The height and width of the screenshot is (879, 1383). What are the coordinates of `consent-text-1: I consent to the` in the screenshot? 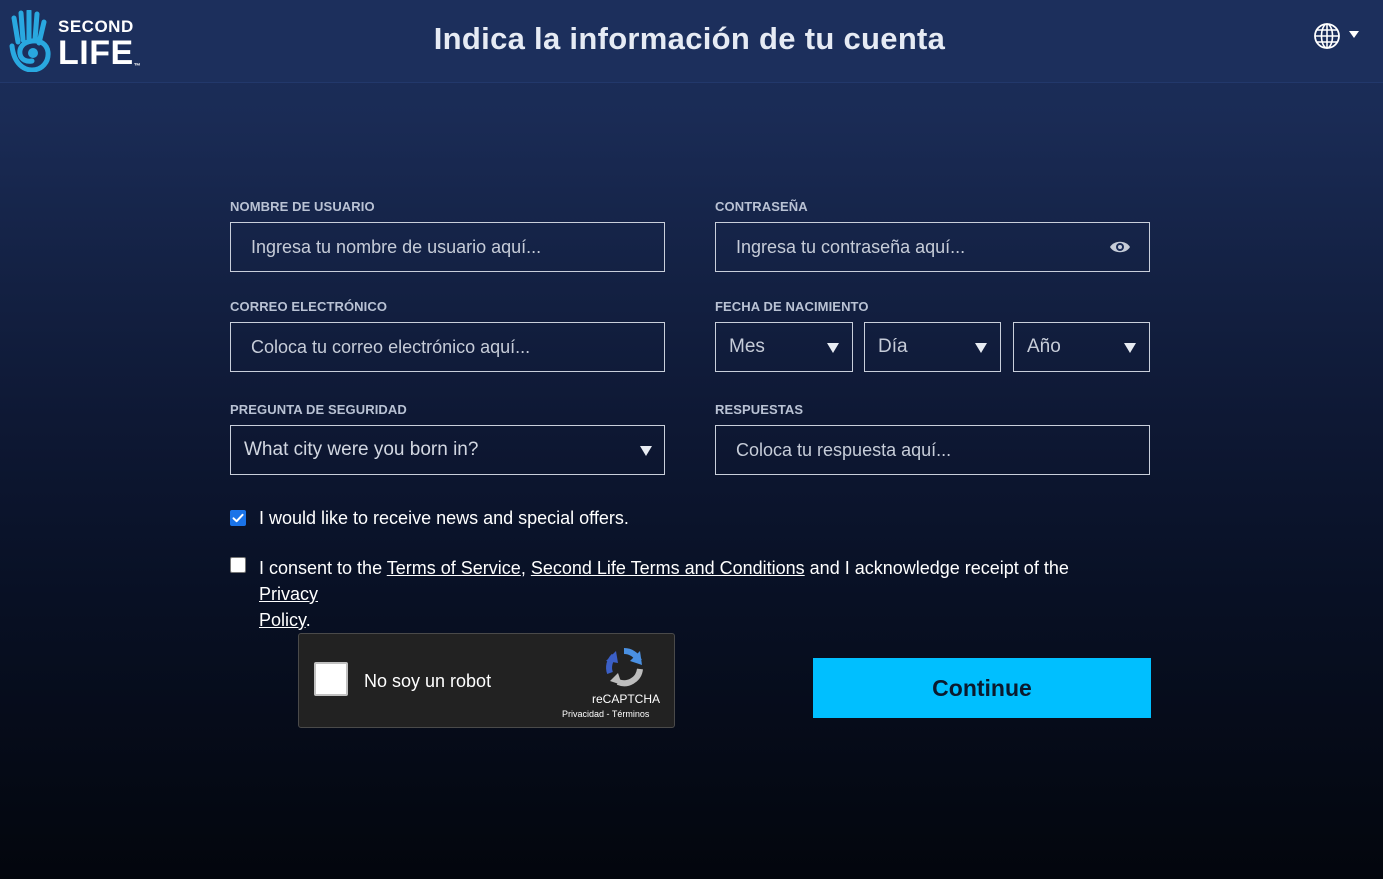 It's located at (323, 568).